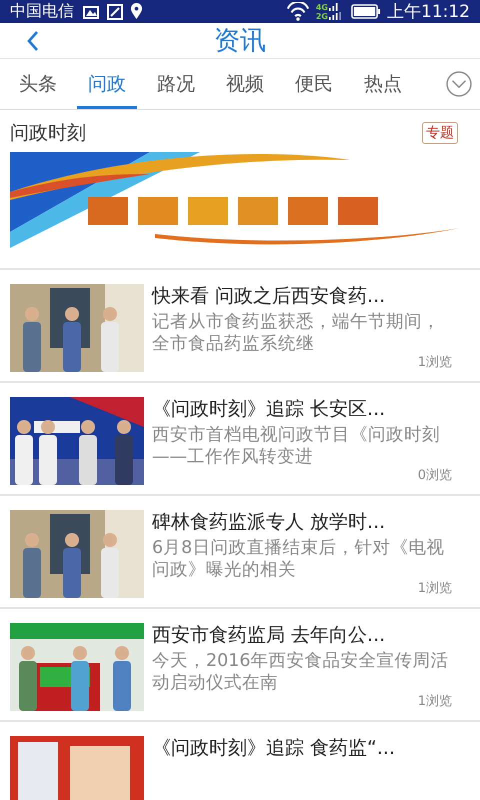  I want to click on signal-icon, so click(335, 11).